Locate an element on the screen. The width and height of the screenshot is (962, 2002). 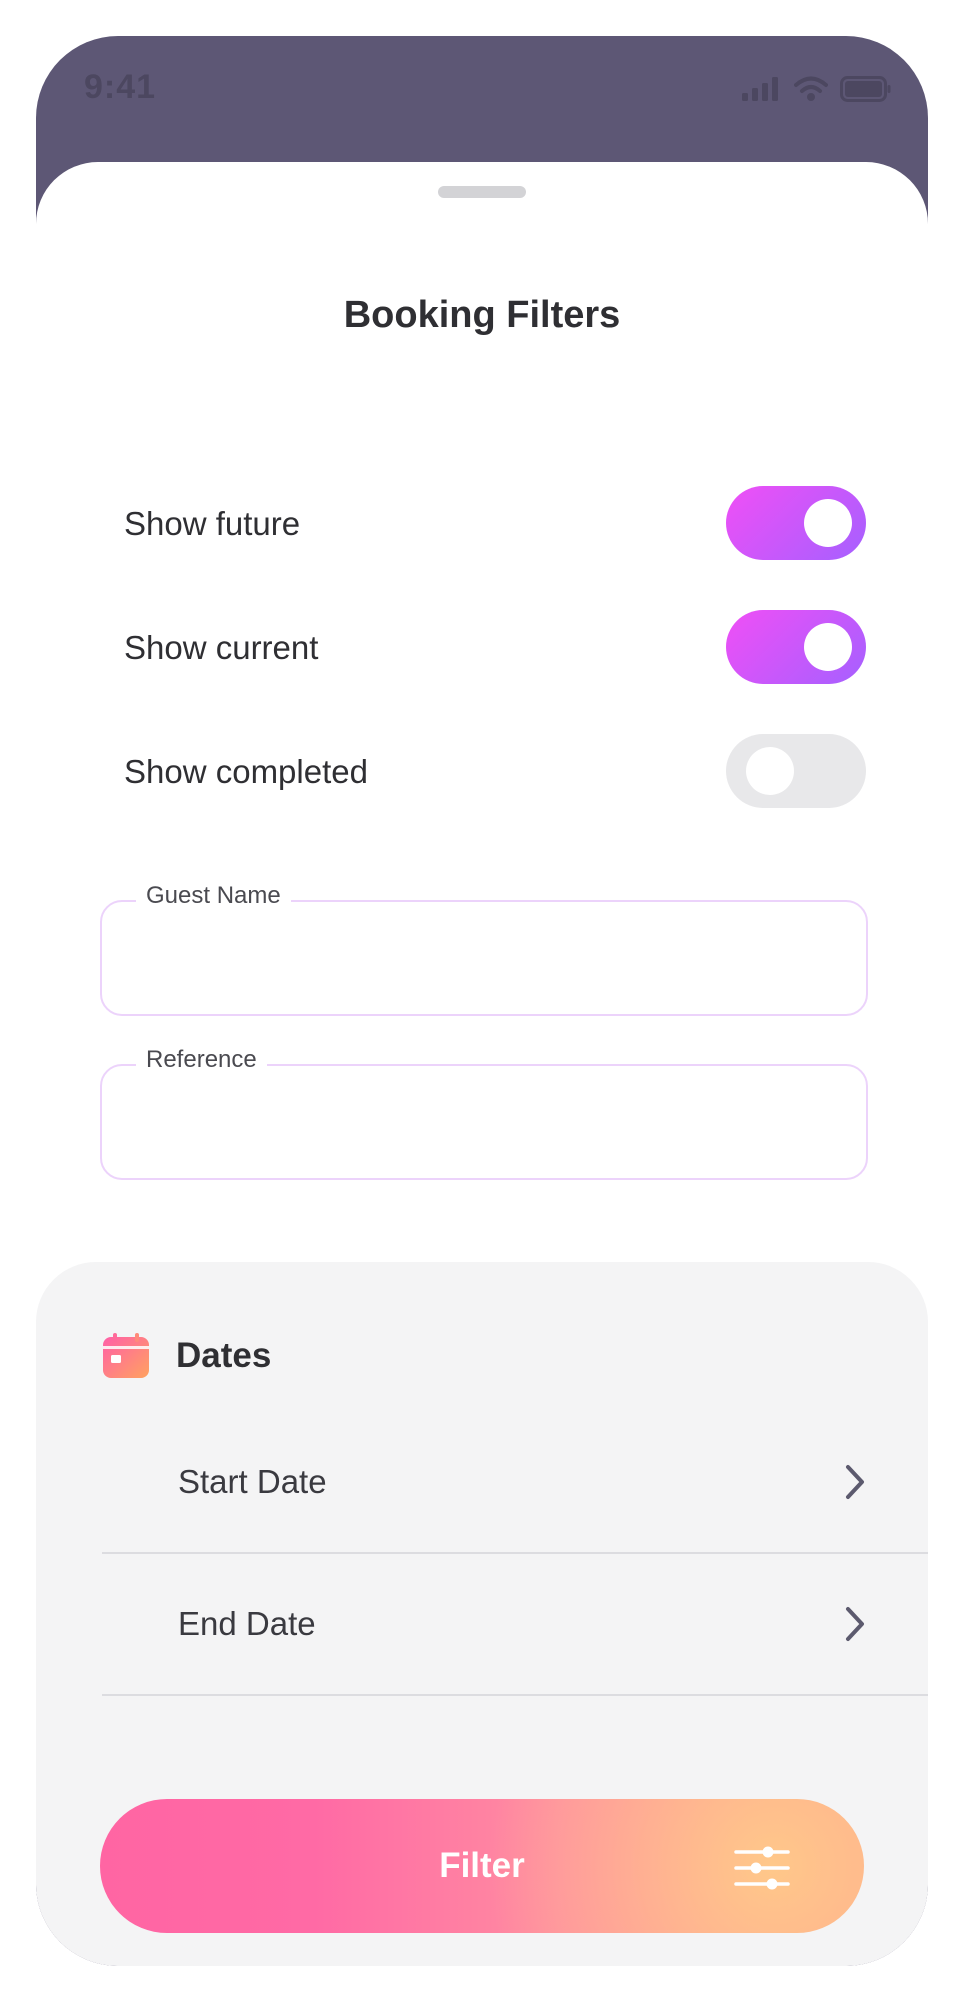
show-completed-toggle is located at coordinates (796, 771).